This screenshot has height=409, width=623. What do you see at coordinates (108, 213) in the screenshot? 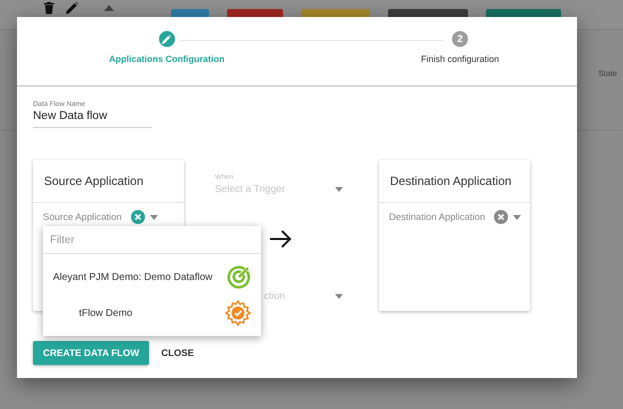
I see `source-select: Source Application` at bounding box center [108, 213].